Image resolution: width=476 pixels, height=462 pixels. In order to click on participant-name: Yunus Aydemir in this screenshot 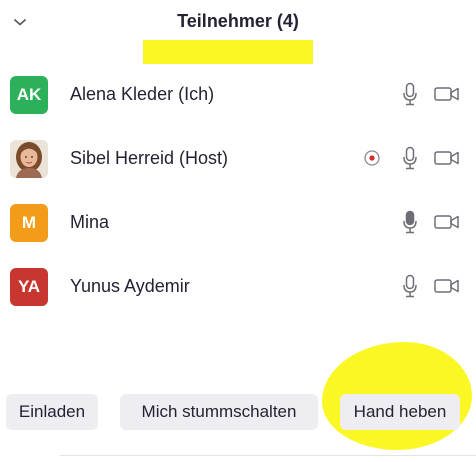, I will do `click(130, 286)`.